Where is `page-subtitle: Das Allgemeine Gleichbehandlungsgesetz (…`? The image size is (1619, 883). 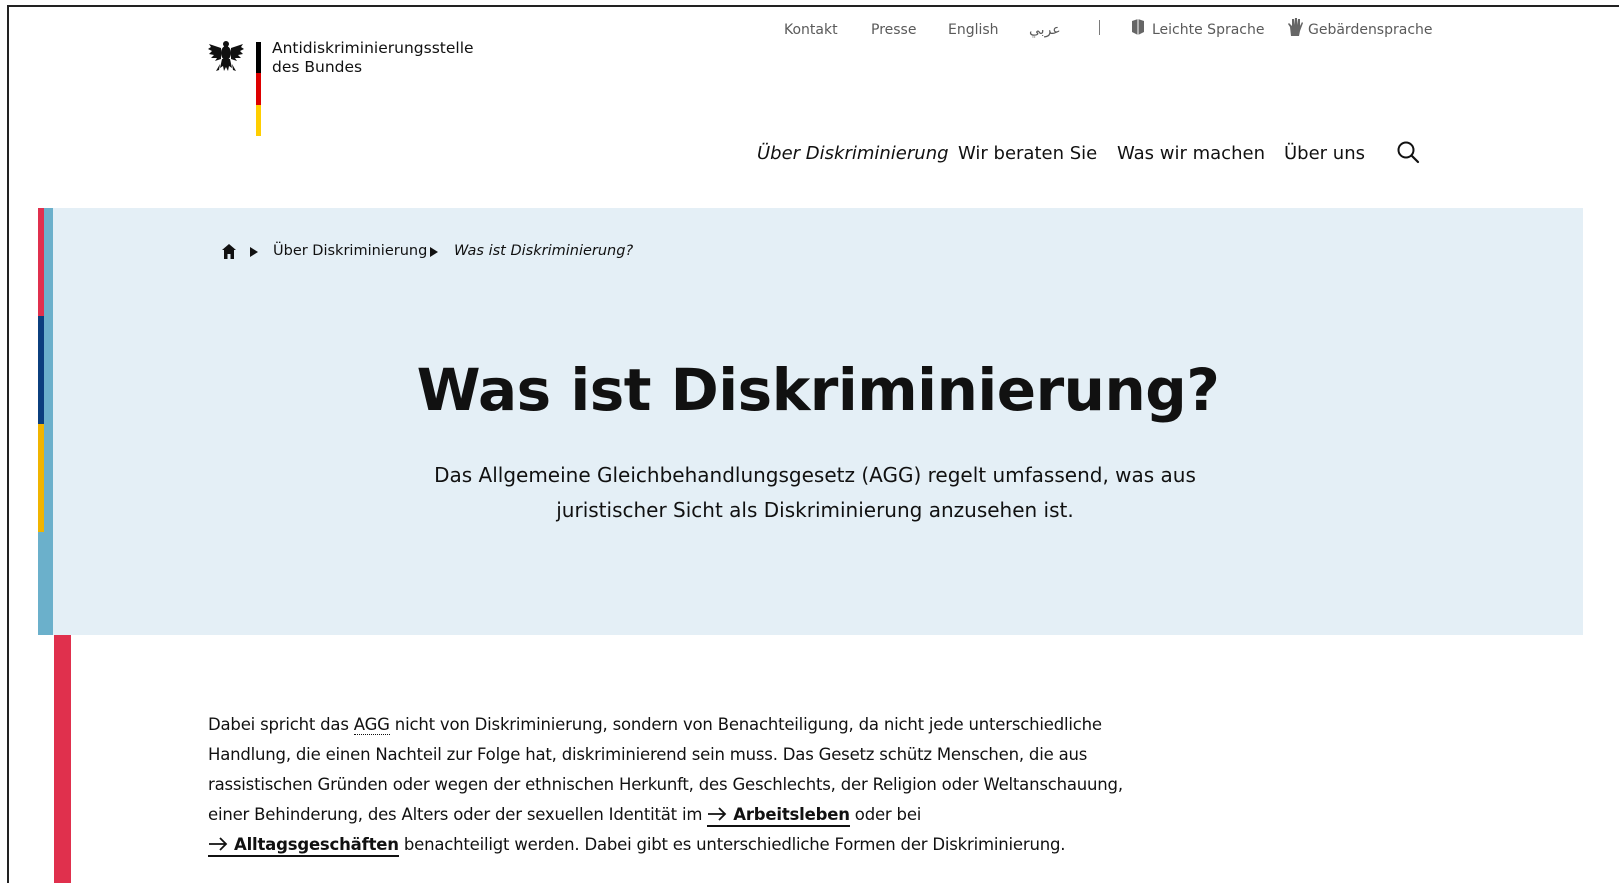
page-subtitle: Das Allgemeine Gleichbehandlungsgesetz (… is located at coordinates (815, 493).